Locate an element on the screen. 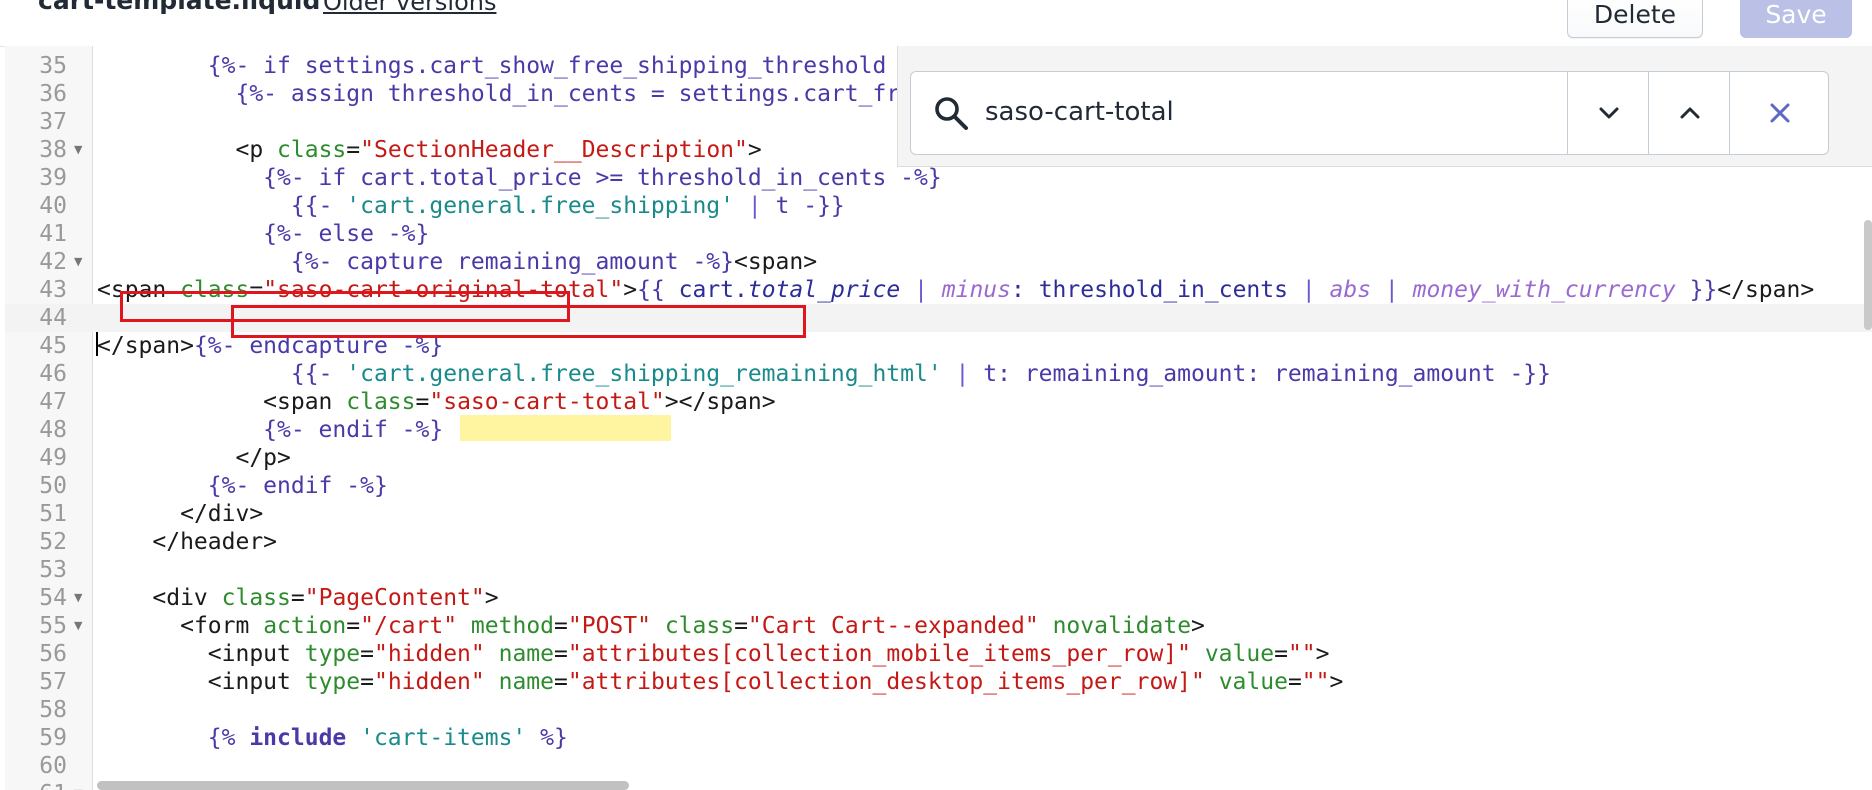  code-line: 41 {%- else -%} is located at coordinates (938, 234).